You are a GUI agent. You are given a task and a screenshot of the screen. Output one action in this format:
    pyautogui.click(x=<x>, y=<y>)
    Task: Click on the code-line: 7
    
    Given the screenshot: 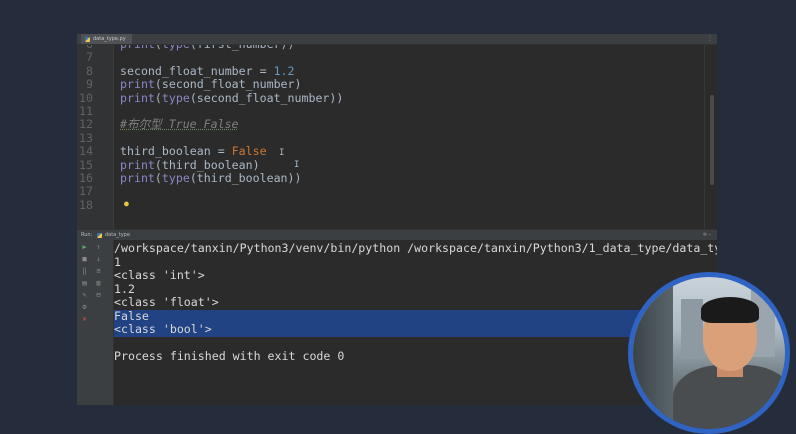 What is the action you would take?
    pyautogui.click(x=397, y=57)
    